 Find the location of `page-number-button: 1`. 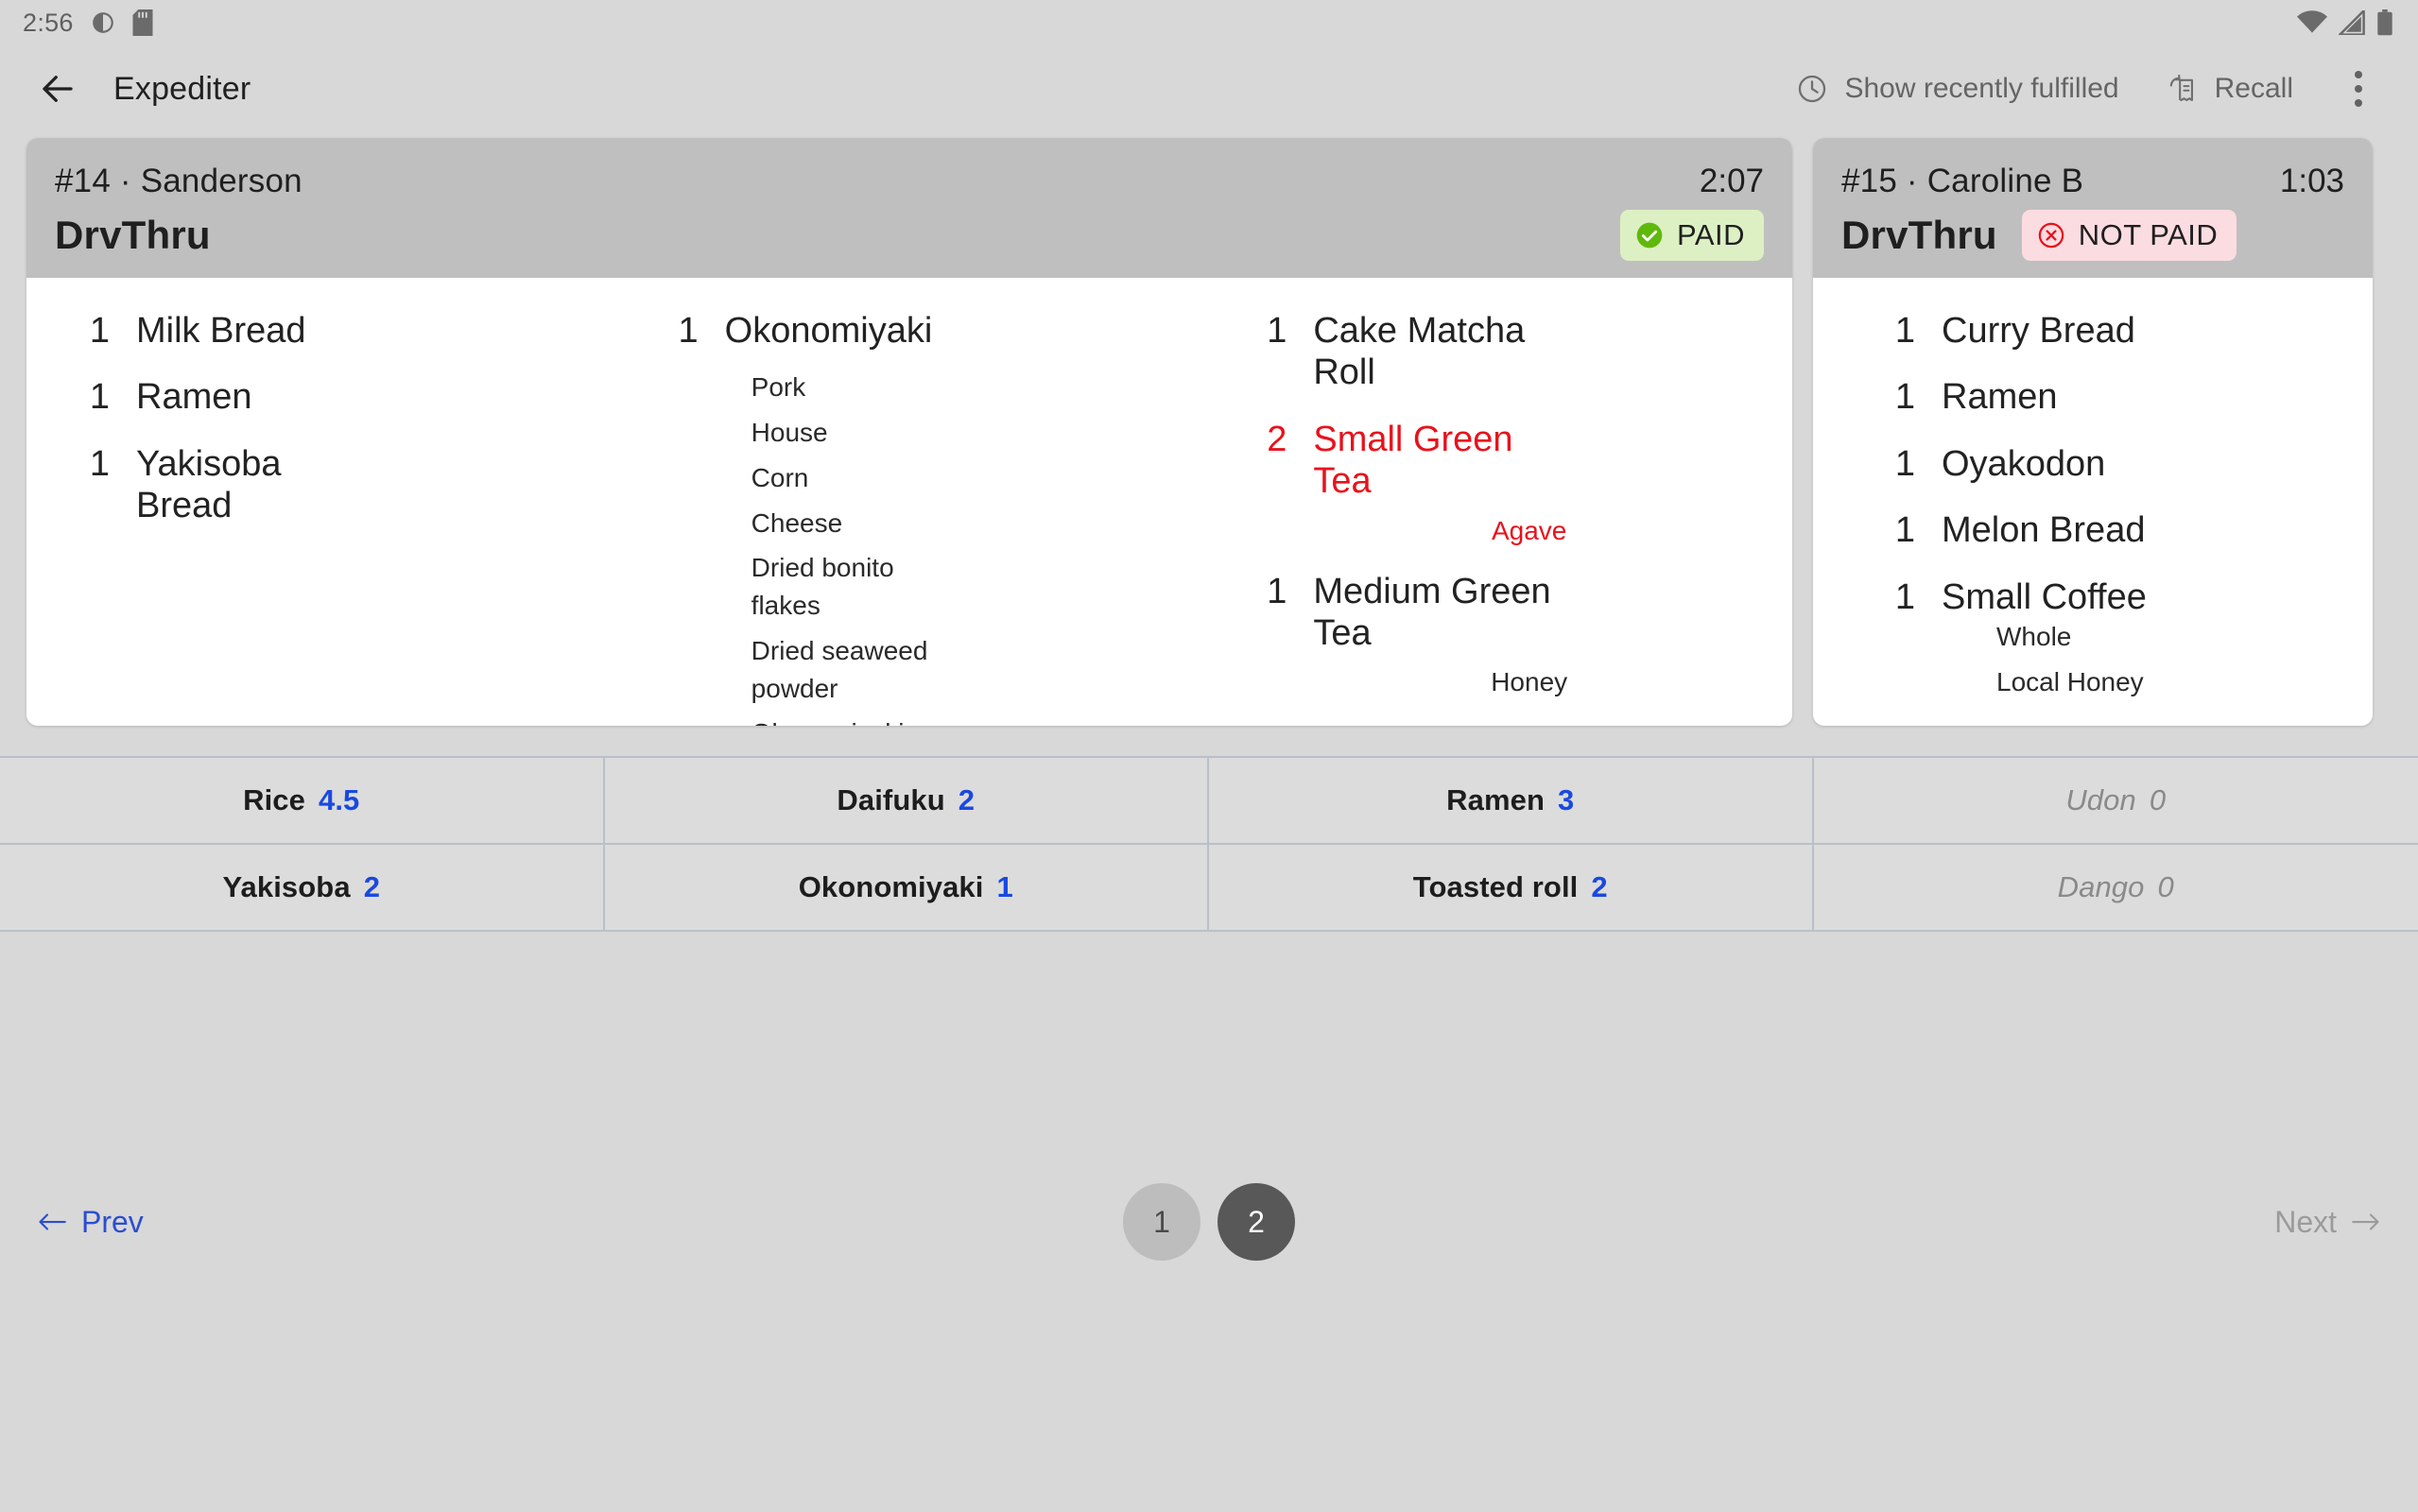

page-number-button: 1 is located at coordinates (1161, 1222).